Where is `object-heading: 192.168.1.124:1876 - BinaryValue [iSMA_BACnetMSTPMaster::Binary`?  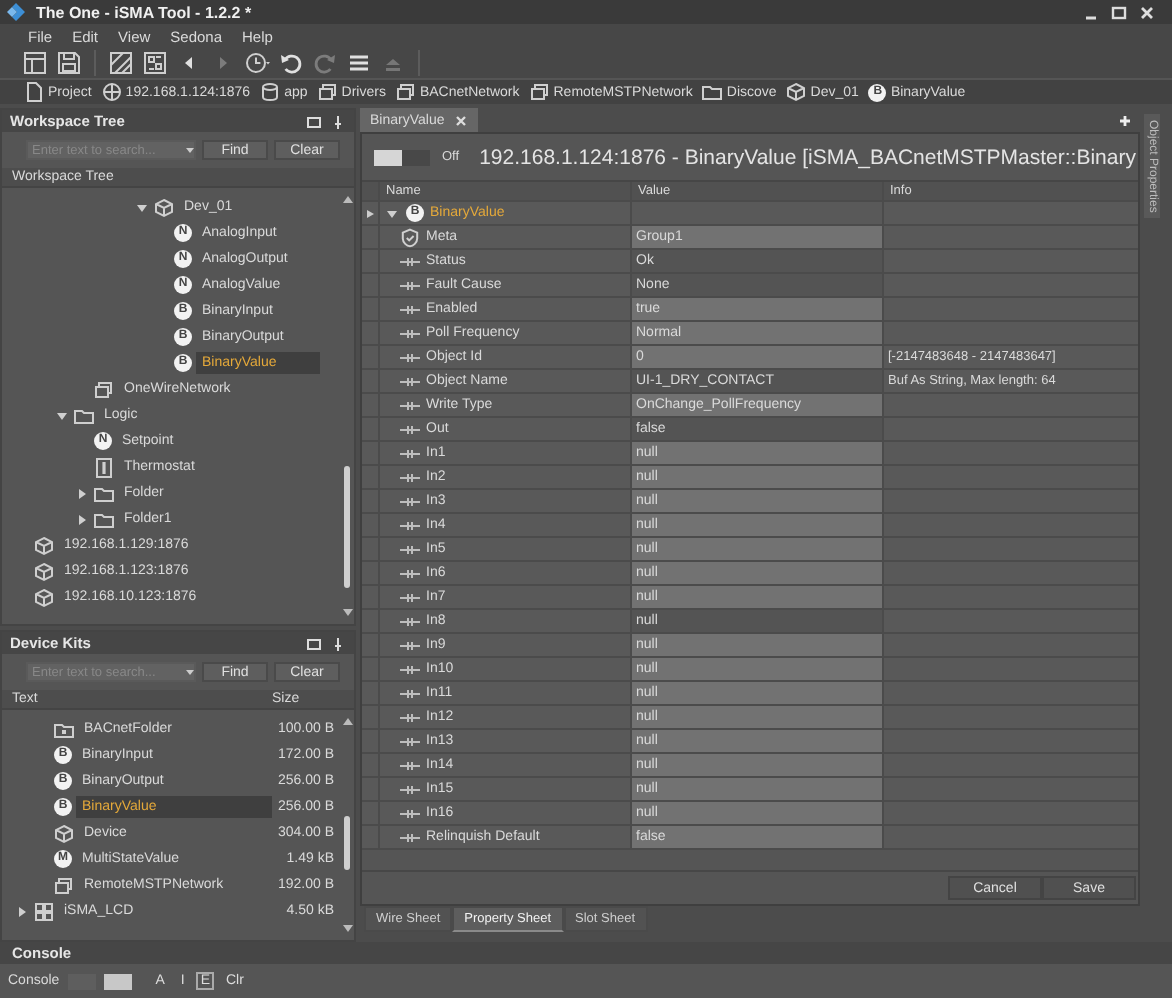
object-heading: 192.168.1.124:1876 - BinaryValue [iSMA_BACnetMSTPMaster::Binary is located at coordinates (807, 157).